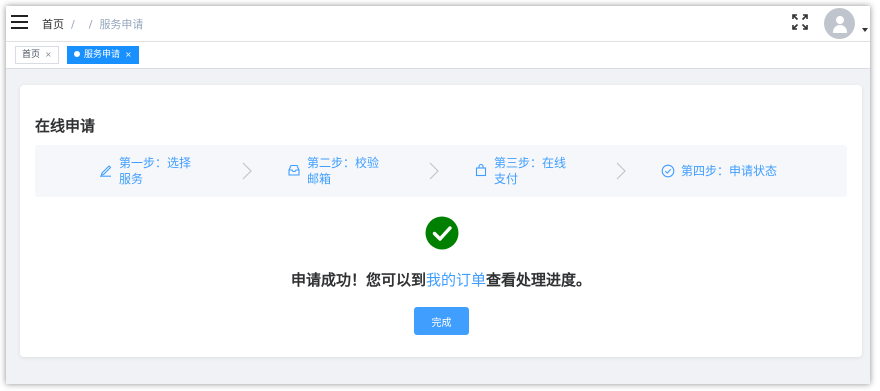 This screenshot has width=880, height=391. I want to click on step-label: 支付, so click(506, 179).